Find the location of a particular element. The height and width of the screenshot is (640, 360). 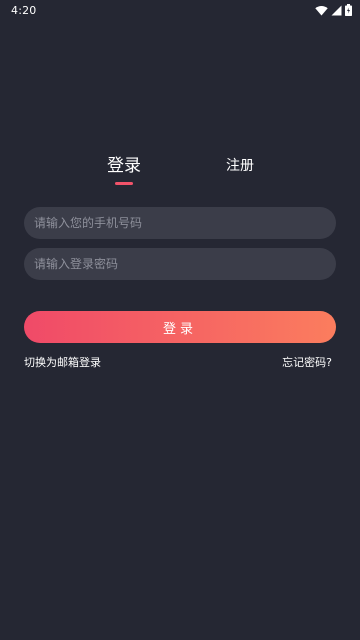

tab-register: 注册 is located at coordinates (240, 166).